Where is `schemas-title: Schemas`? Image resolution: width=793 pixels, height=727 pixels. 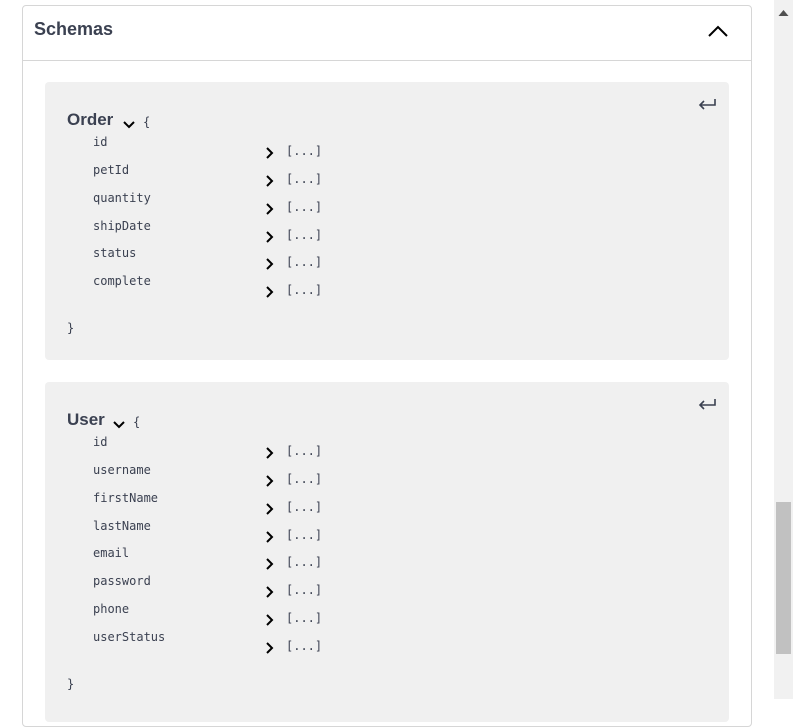
schemas-title: Schemas is located at coordinates (74, 29).